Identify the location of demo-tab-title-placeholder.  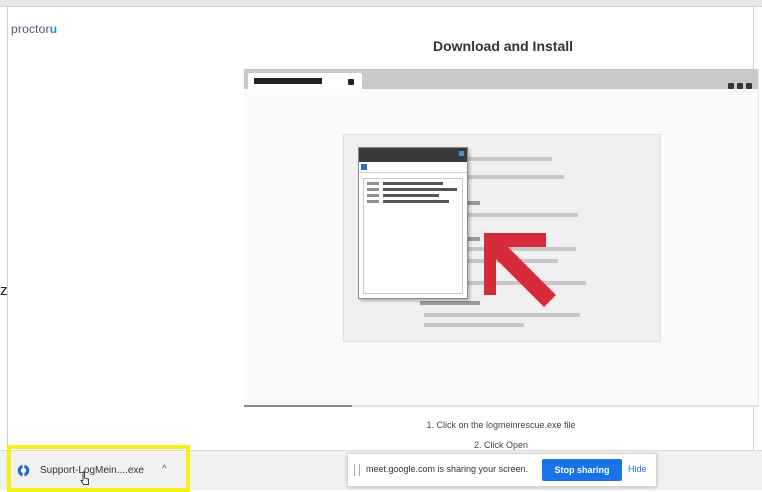
(288, 81).